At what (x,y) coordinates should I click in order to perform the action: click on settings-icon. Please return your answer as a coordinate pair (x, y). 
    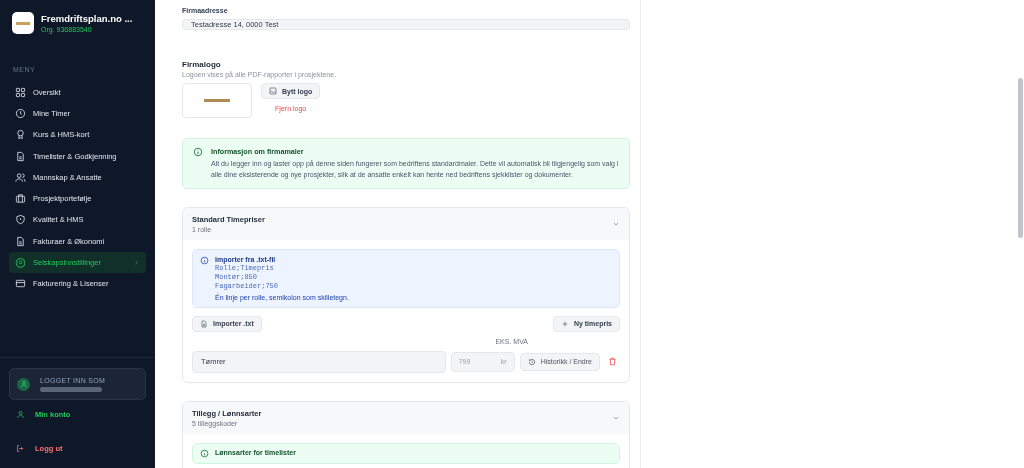
    Looking at the image, I should click on (20, 262).